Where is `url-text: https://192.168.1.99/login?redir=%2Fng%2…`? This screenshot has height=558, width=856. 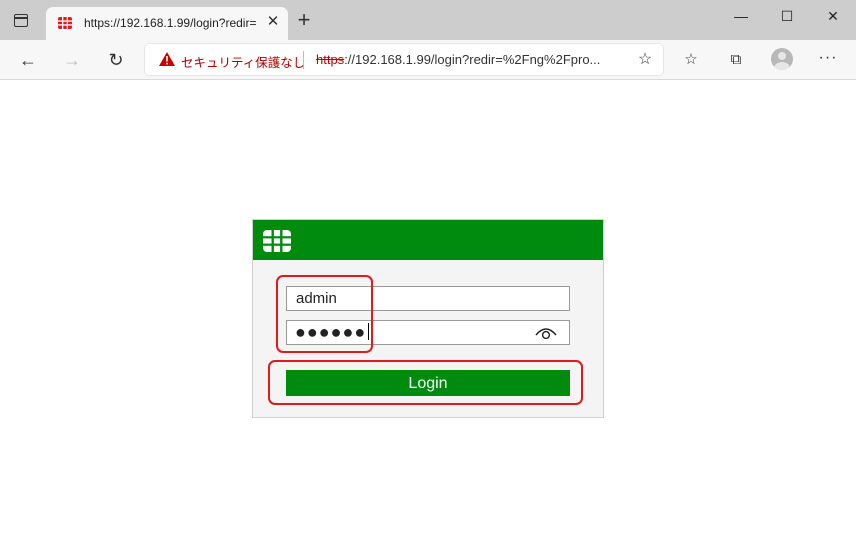
url-text: https://192.168.1.99/login?redir=%2Fng%2… is located at coordinates (458, 59).